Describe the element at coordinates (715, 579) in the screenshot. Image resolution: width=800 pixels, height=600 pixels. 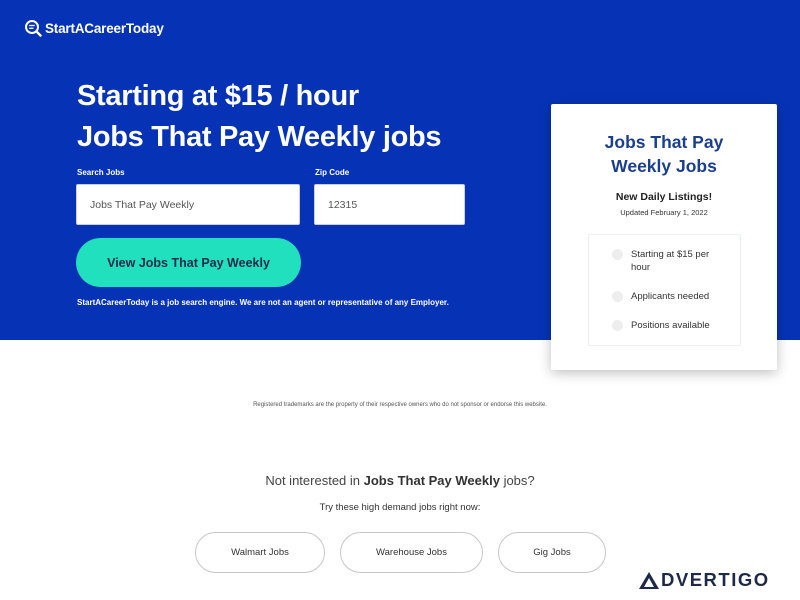
I see `watermark-text: DVERTIGO` at that location.